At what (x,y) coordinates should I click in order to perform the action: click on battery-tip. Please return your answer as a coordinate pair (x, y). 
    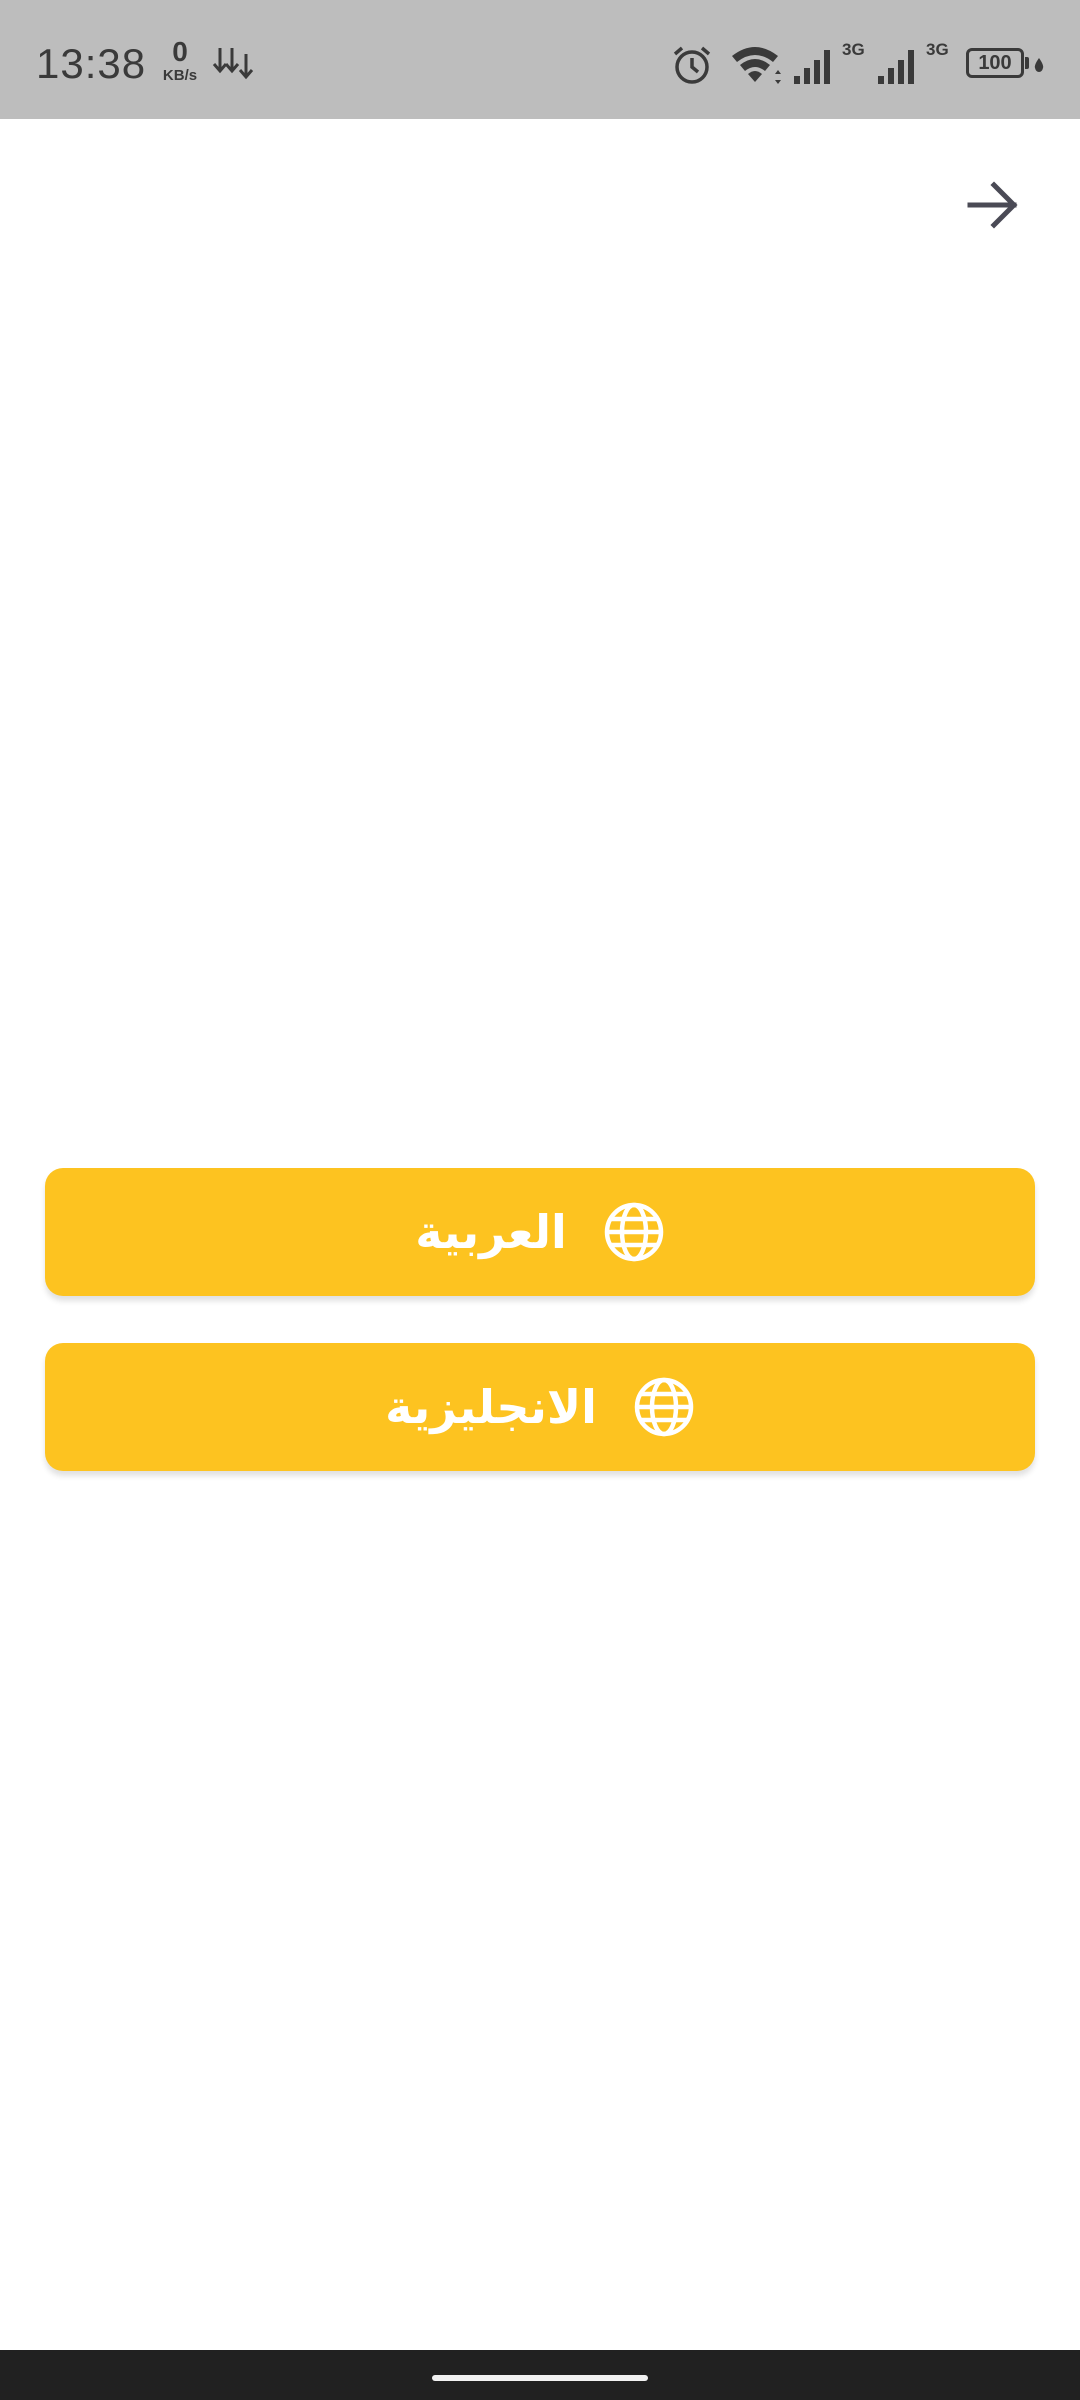
    Looking at the image, I should click on (1027, 63).